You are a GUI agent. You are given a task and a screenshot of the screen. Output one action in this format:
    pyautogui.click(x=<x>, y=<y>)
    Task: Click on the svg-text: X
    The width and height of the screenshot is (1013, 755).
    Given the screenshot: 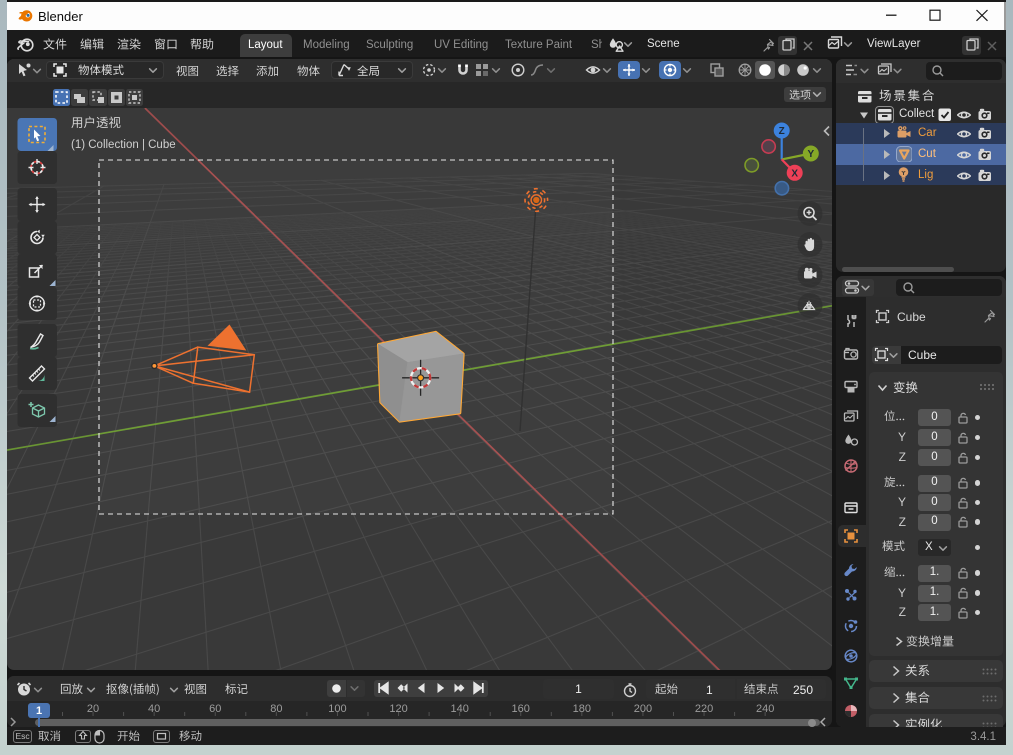 What is the action you would take?
    pyautogui.click(x=794, y=173)
    